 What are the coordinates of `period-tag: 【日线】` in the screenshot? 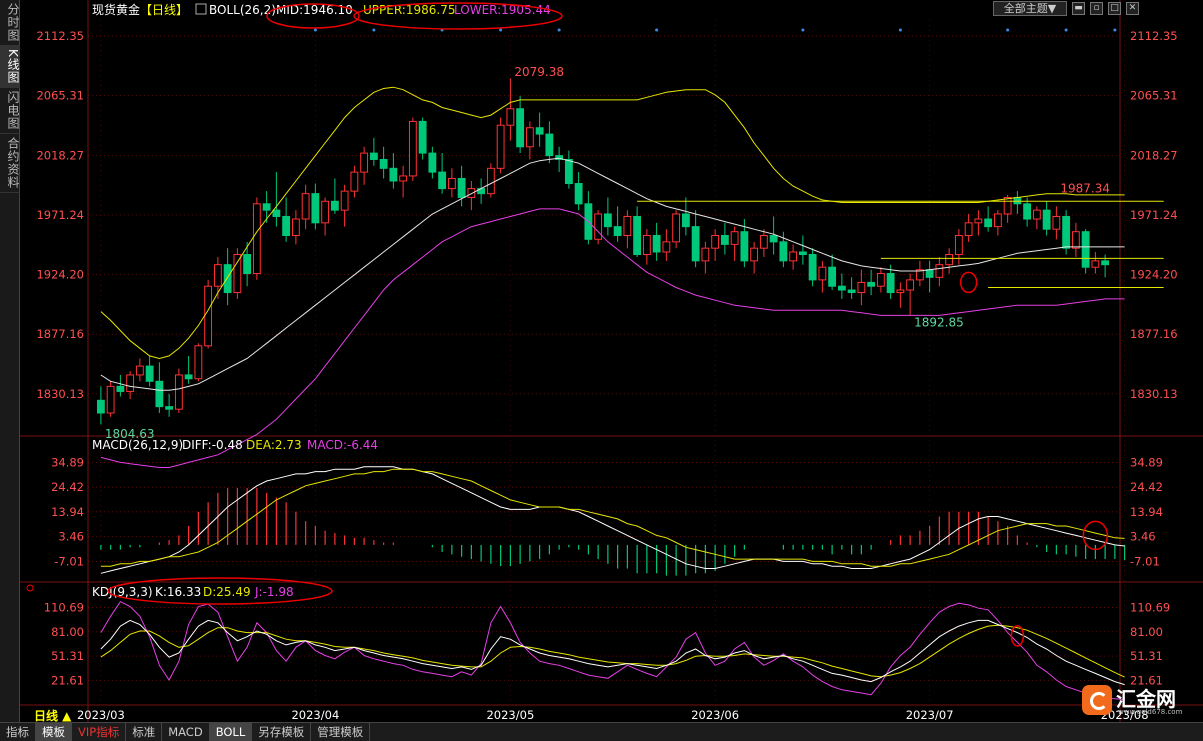 It's located at (164, 10).